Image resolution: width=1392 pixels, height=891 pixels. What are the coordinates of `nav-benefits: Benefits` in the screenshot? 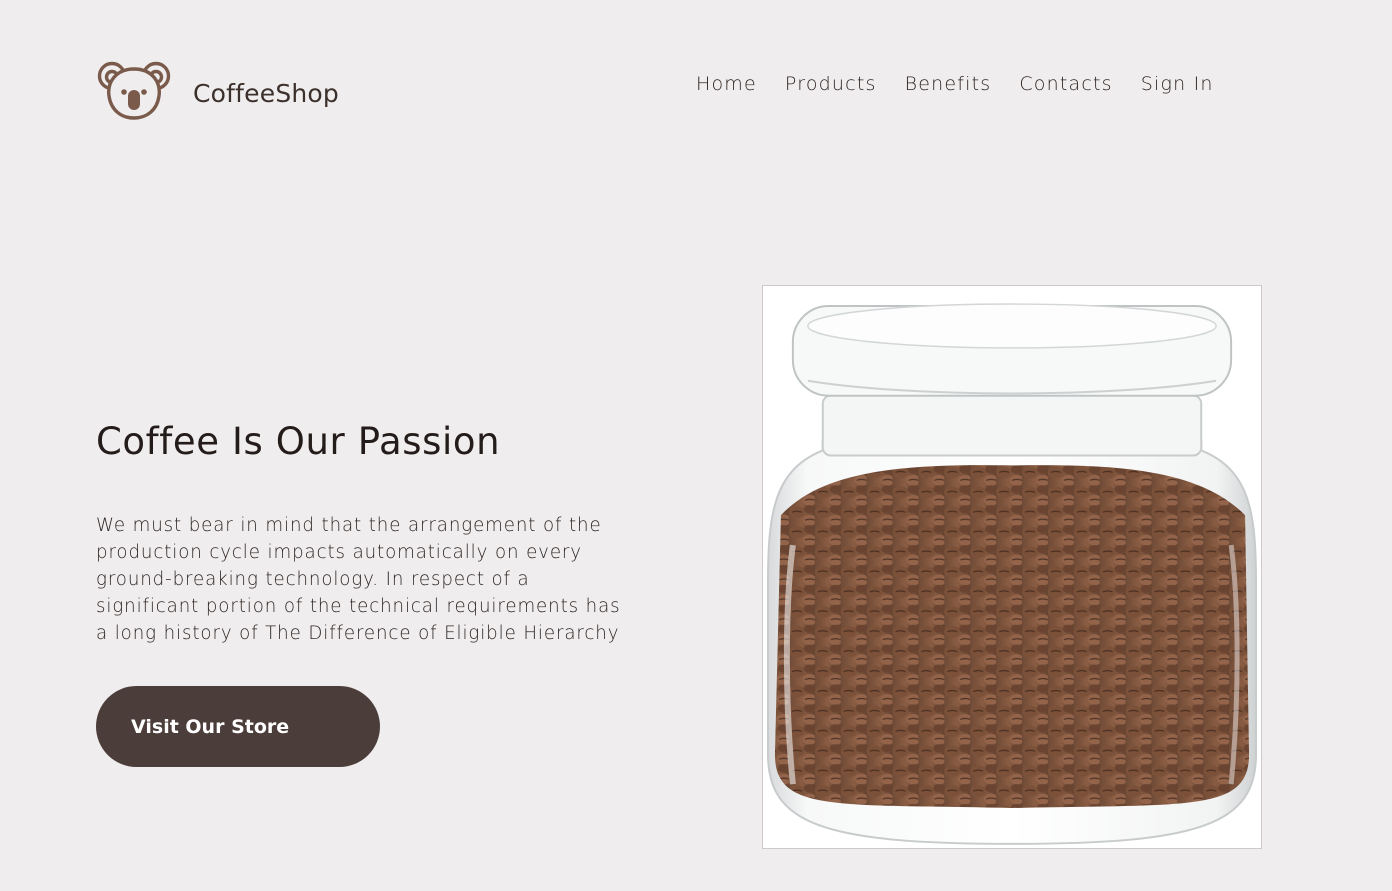 It's located at (948, 84).